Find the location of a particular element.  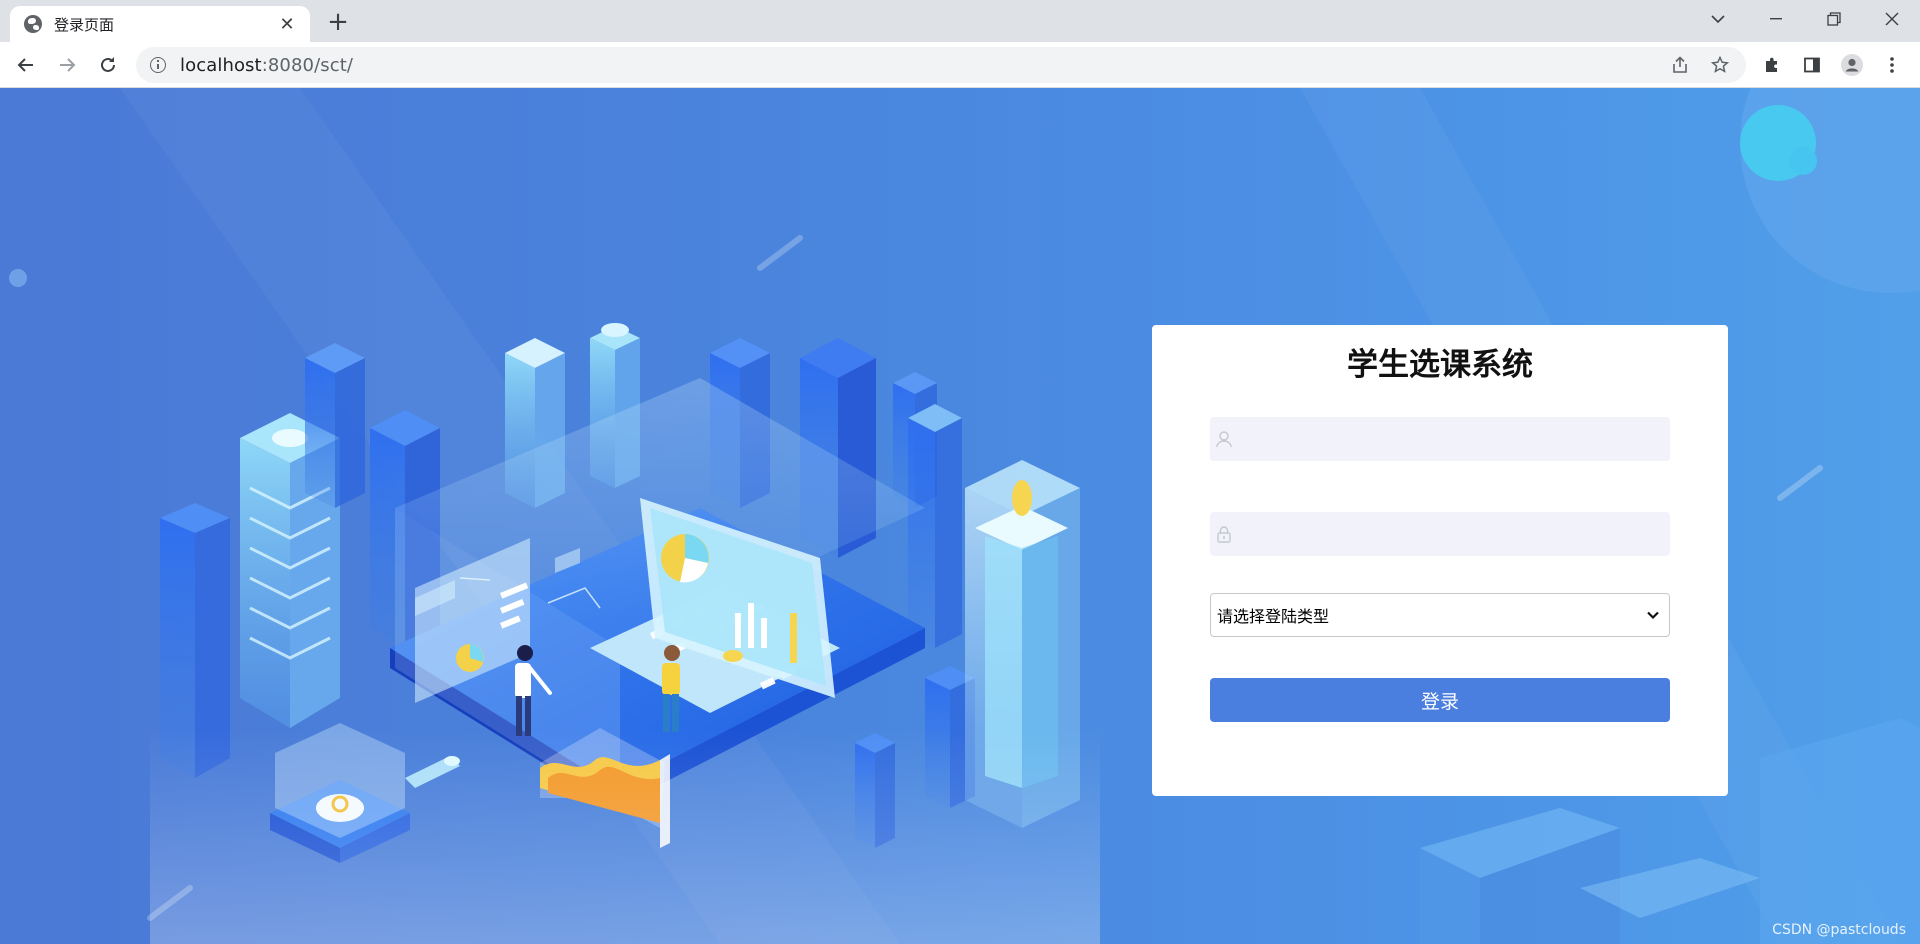

globe-icon is located at coordinates (33, 24).